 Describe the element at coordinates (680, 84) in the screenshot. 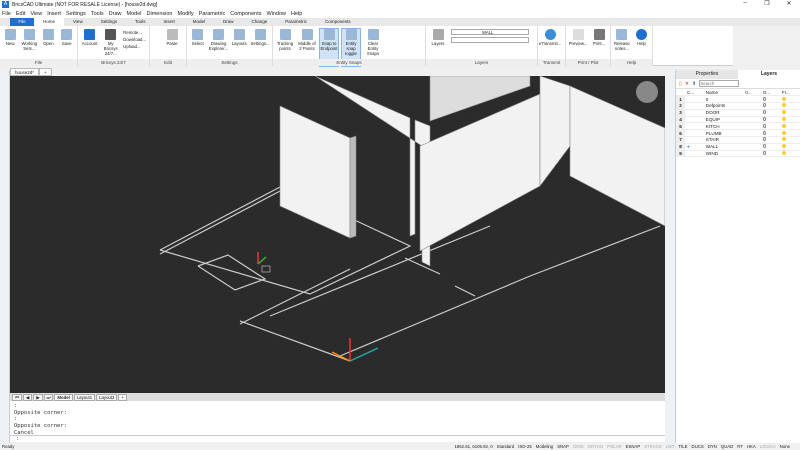

I see `new-layer-icon: ▯` at that location.